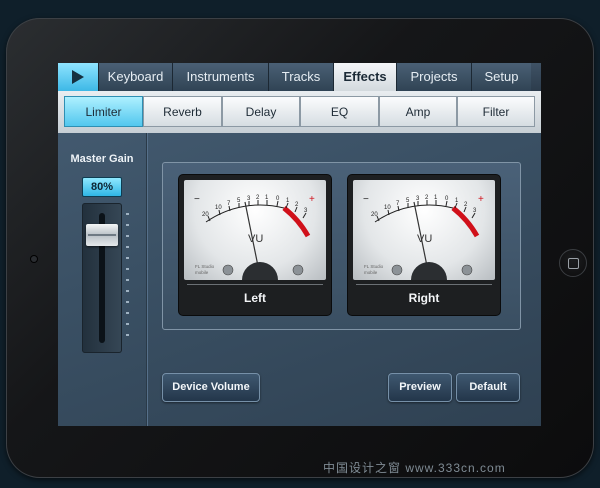 The width and height of the screenshot is (600, 488). What do you see at coordinates (414, 468) in the screenshot?
I see `watermark: 中国设计之窗 www.333cn.com` at bounding box center [414, 468].